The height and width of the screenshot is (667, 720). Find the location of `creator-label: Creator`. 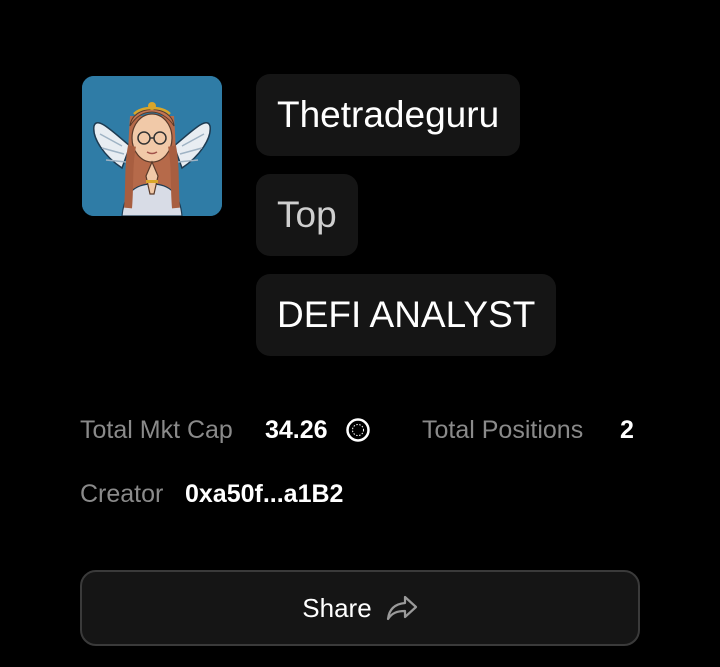

creator-label: Creator is located at coordinates (122, 494).